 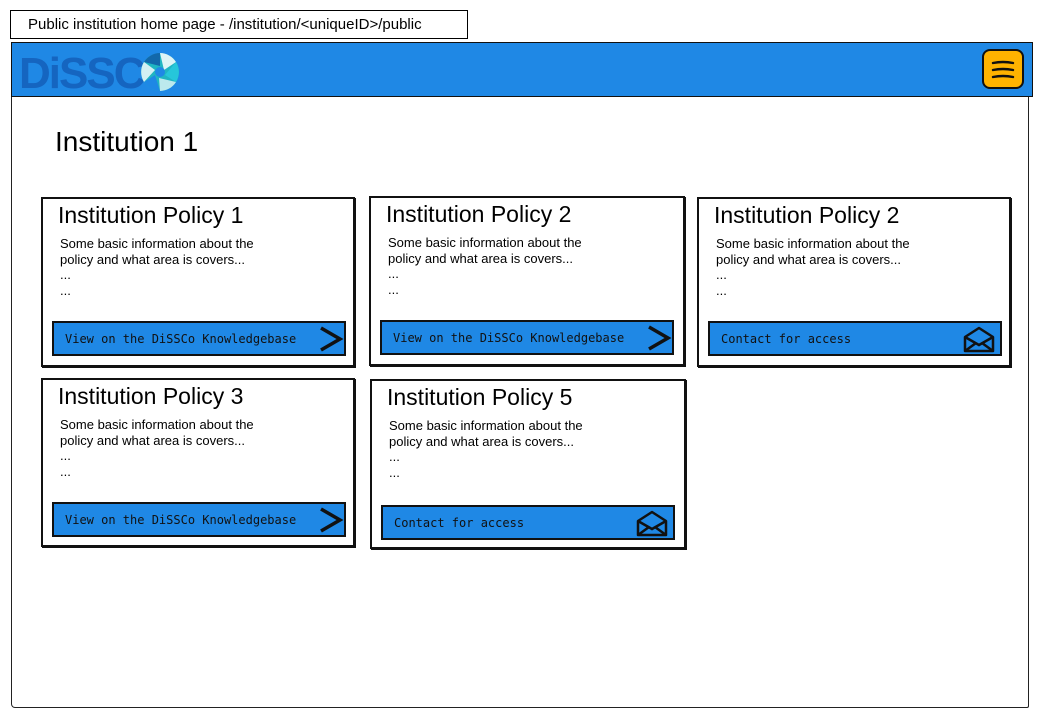 I want to click on policy-card-title: Institution Policy 3, so click(x=151, y=396).